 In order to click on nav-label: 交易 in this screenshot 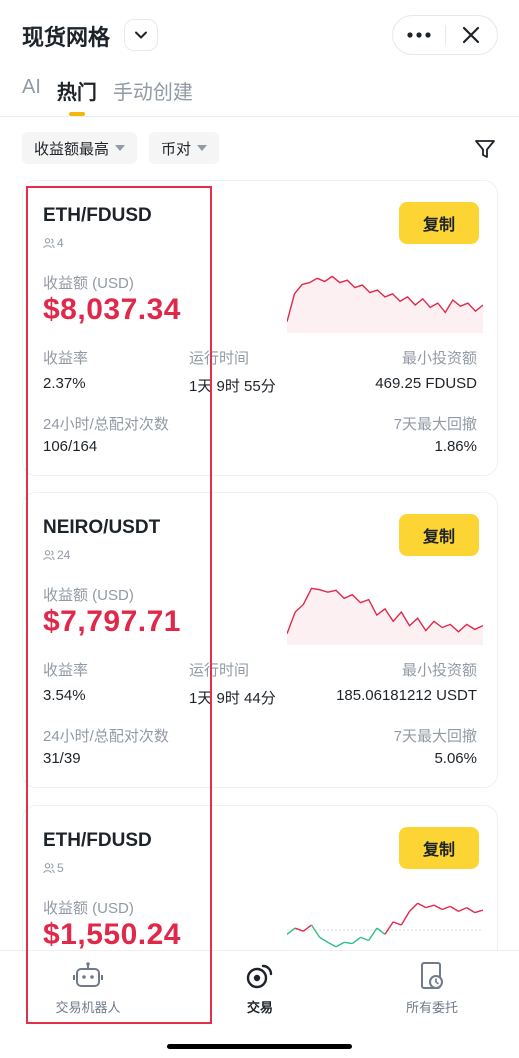, I will do `click(259, 1007)`.